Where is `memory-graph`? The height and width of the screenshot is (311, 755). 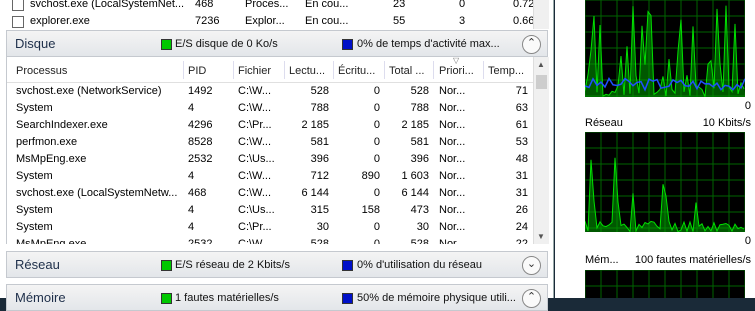 memory-graph is located at coordinates (665, 284).